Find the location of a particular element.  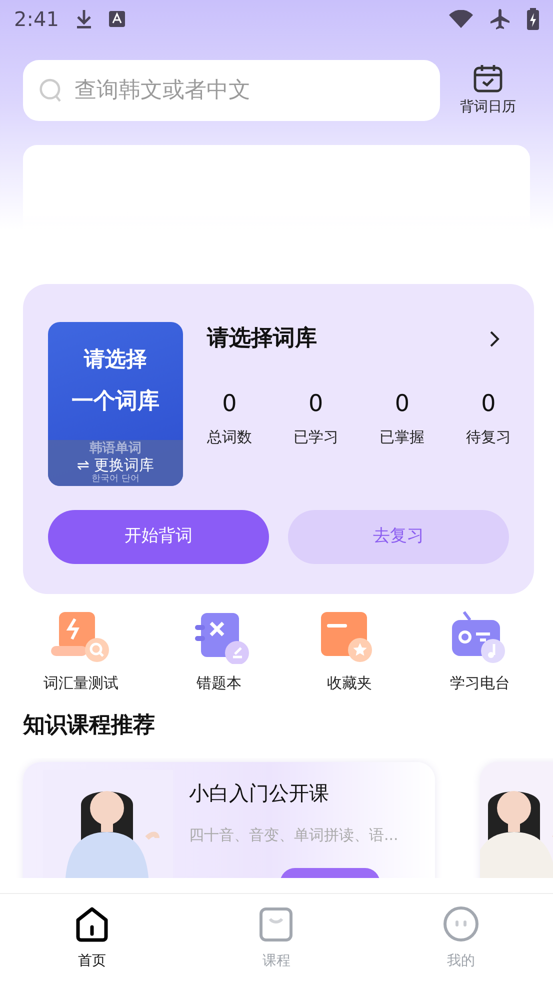

stat-label: 总词数 is located at coordinates (229, 437).